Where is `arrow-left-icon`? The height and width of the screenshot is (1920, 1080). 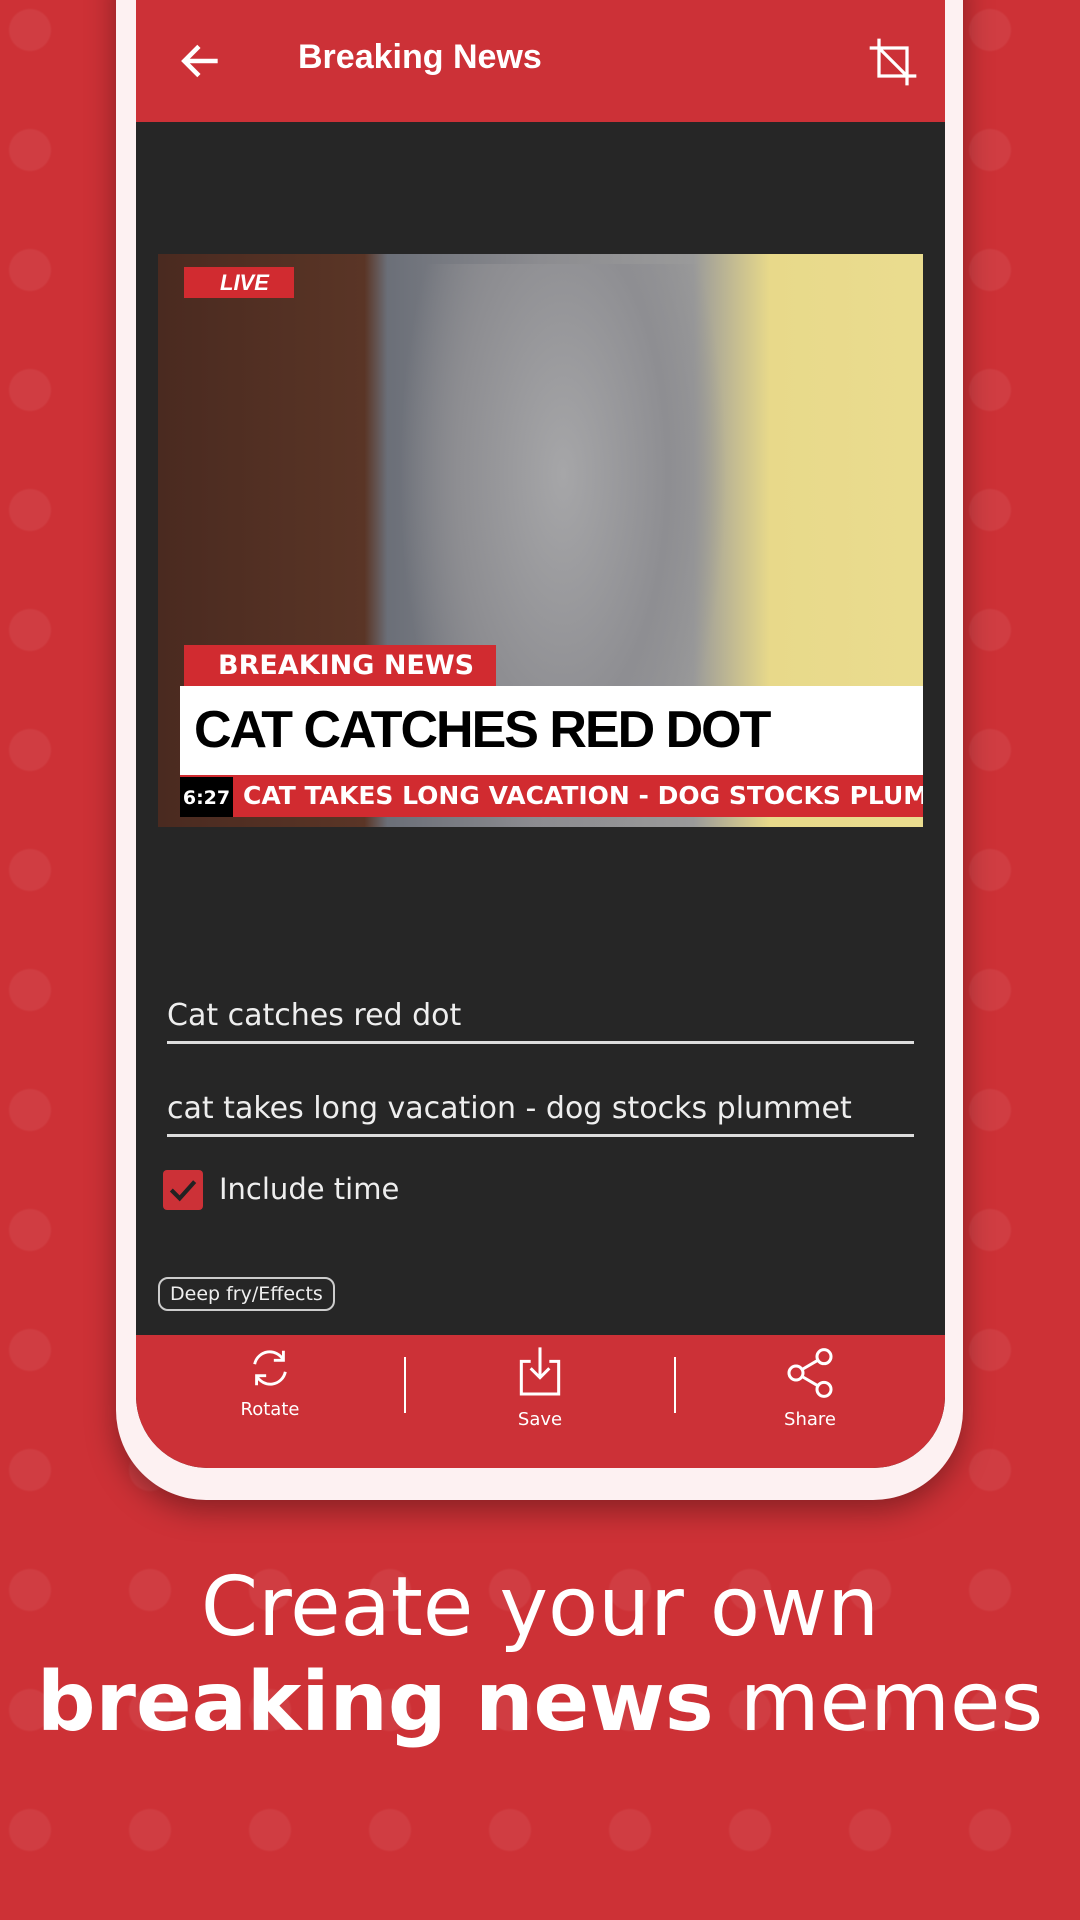 arrow-left-icon is located at coordinates (201, 61).